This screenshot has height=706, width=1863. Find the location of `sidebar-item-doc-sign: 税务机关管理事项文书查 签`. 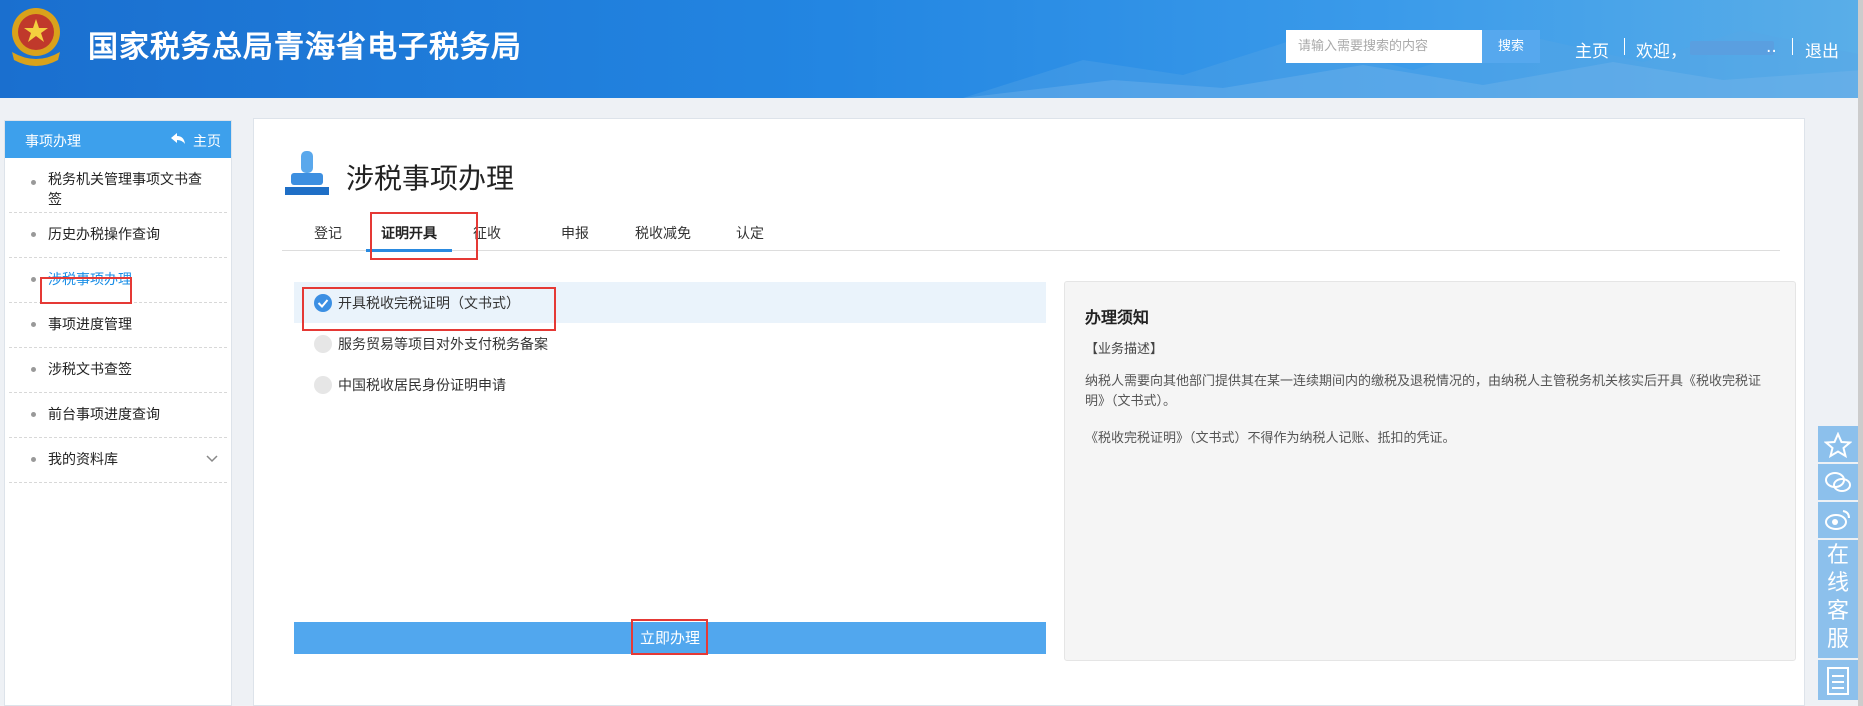

sidebar-item-doc-sign: 税务机关管理事项文书查 签 is located at coordinates (118, 185).